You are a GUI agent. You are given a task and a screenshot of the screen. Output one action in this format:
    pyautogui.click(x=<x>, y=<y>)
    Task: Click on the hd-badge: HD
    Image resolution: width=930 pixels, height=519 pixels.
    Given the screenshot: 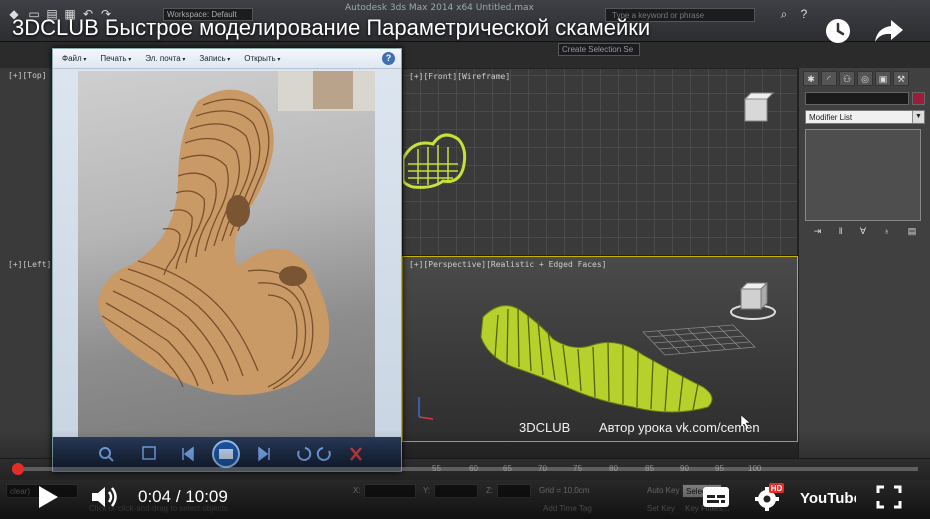 What is the action you would take?
    pyautogui.click(x=777, y=488)
    